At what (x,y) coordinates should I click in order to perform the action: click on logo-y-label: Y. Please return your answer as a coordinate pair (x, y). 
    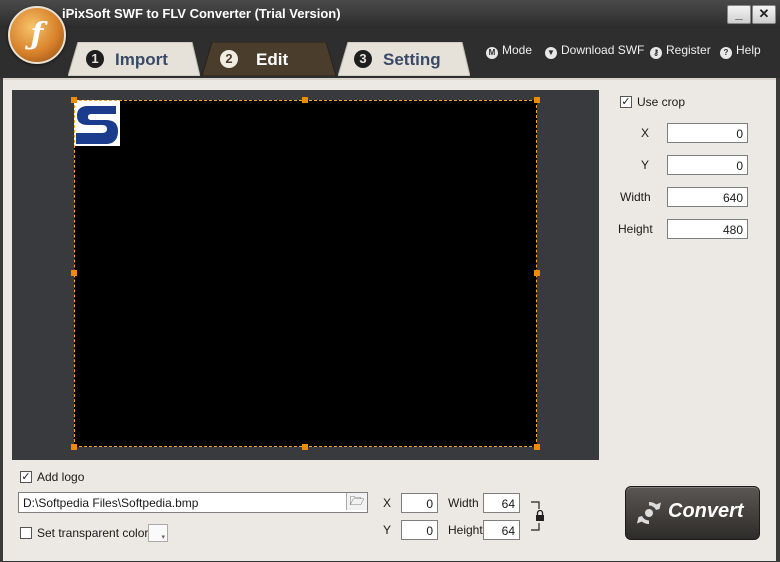
    Looking at the image, I should click on (387, 530).